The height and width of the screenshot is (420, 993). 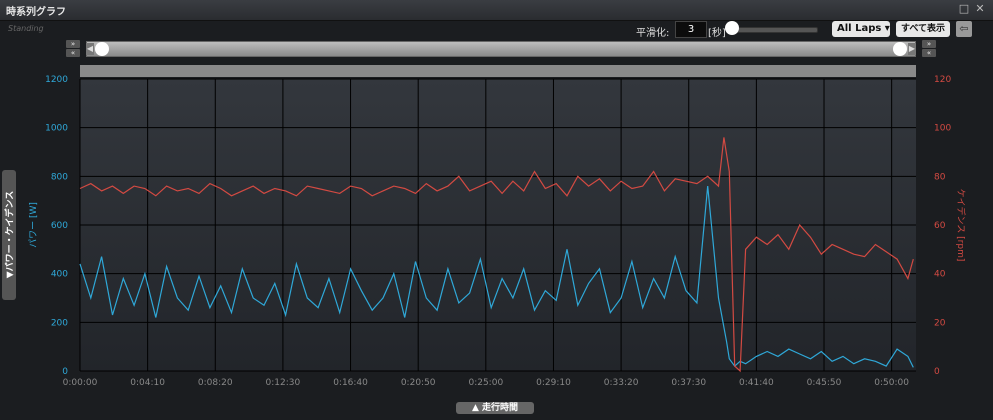 What do you see at coordinates (65, 372) in the screenshot?
I see `y-left-tick-label: 0` at bounding box center [65, 372].